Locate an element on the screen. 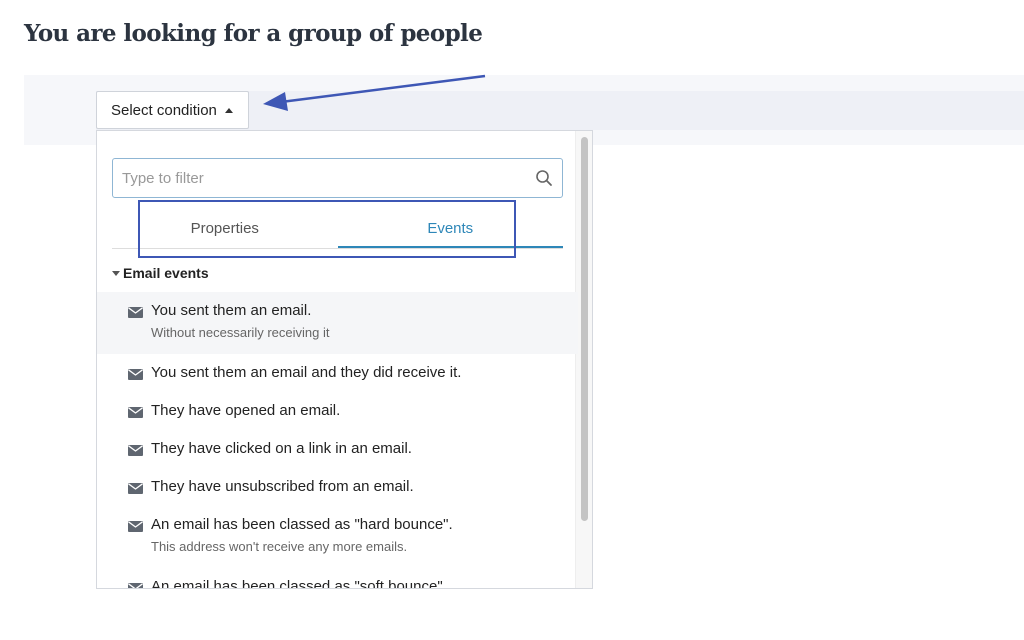 The width and height of the screenshot is (1024, 640). tab-properties: Properties is located at coordinates (225, 229).